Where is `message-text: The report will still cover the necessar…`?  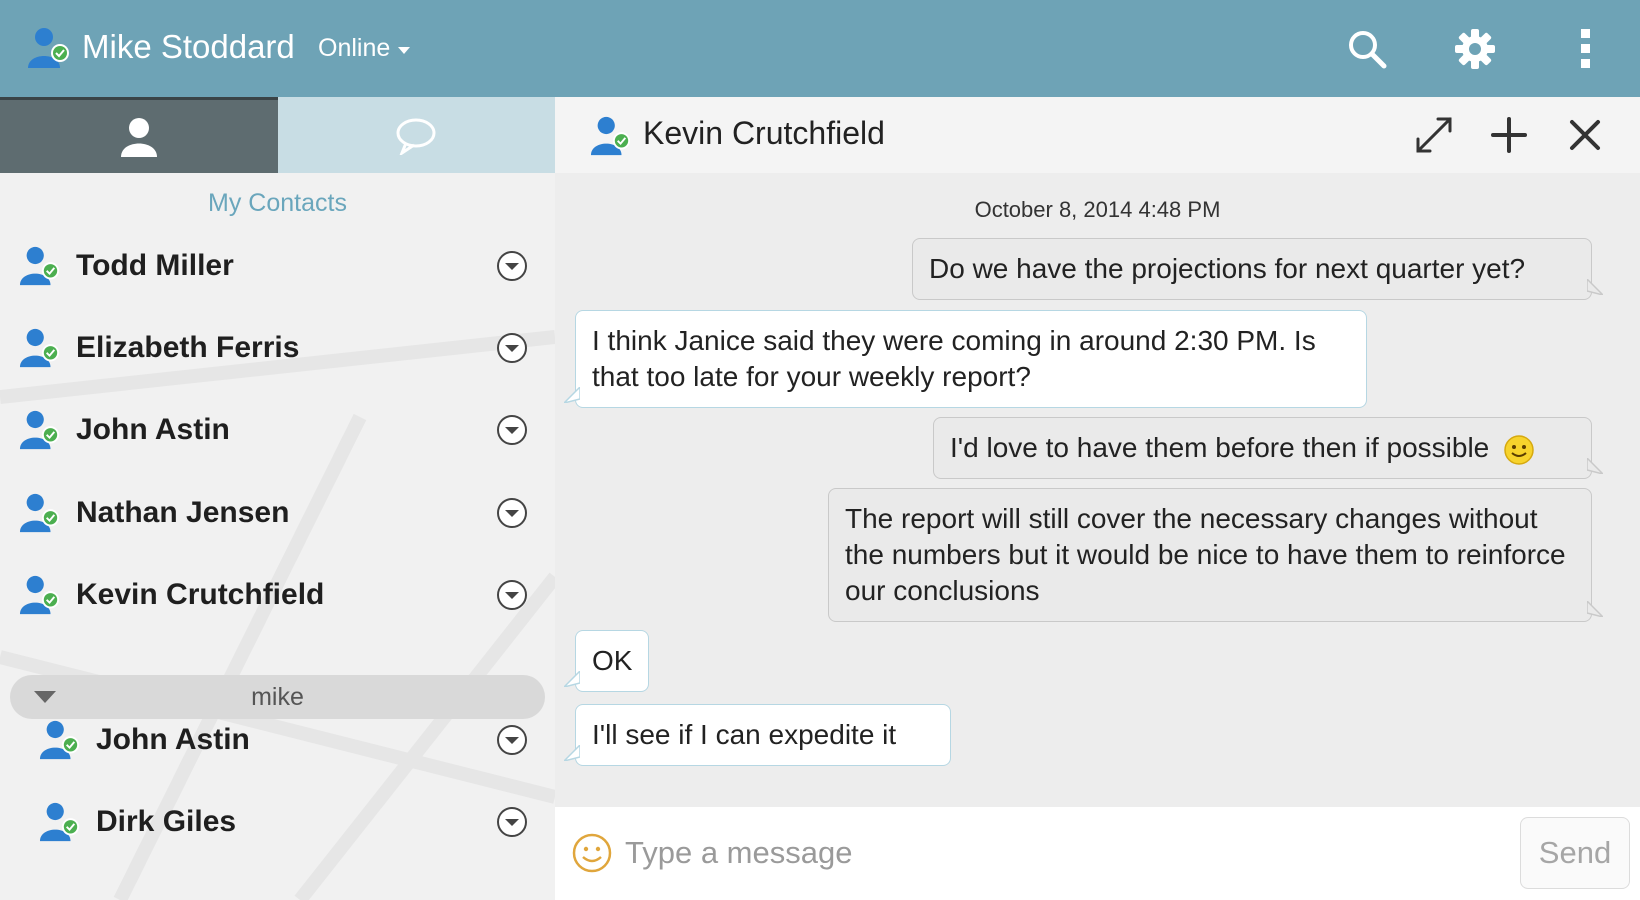
message-text: The report will still cover the necessar… is located at coordinates (1205, 554).